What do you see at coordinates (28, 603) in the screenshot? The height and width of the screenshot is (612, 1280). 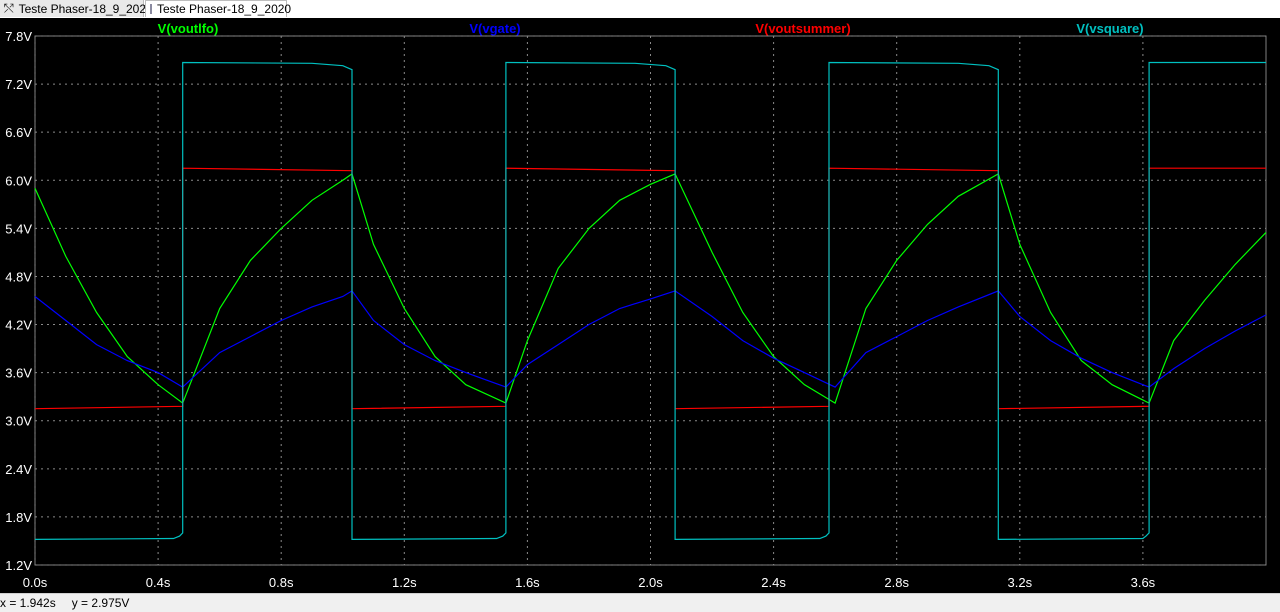 I see `cursor-x-readout: x = 1.942s` at bounding box center [28, 603].